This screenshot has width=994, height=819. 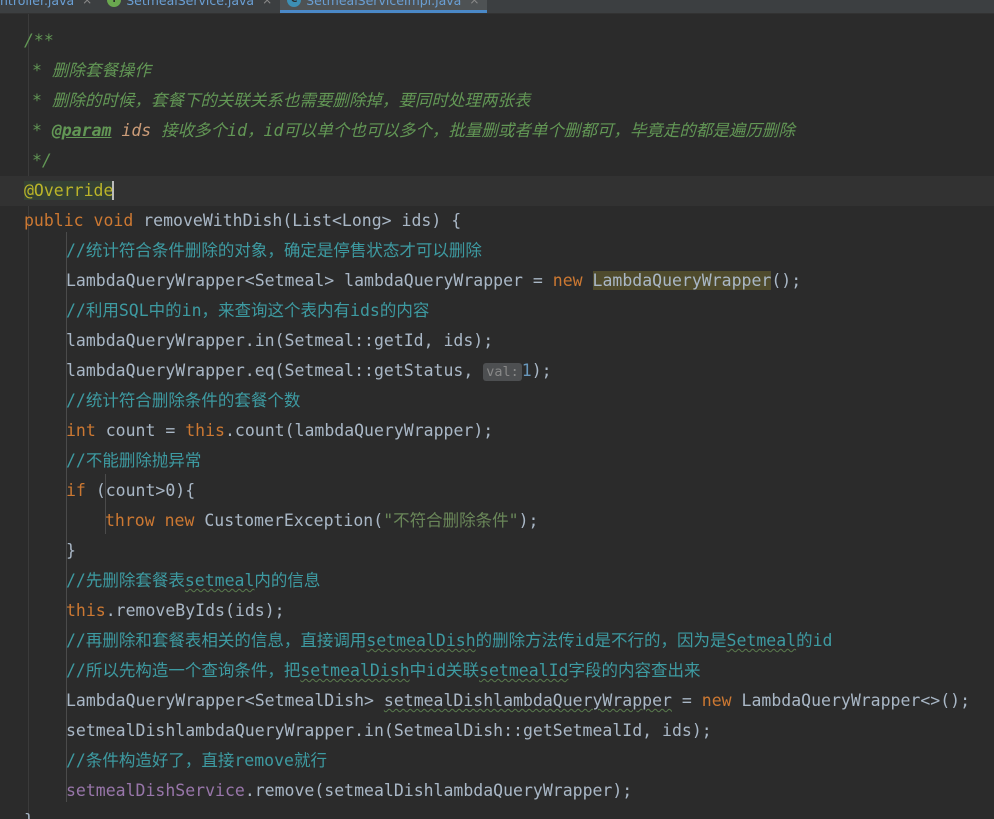 I want to click on java-interface-icon: I, so click(x=114, y=3).